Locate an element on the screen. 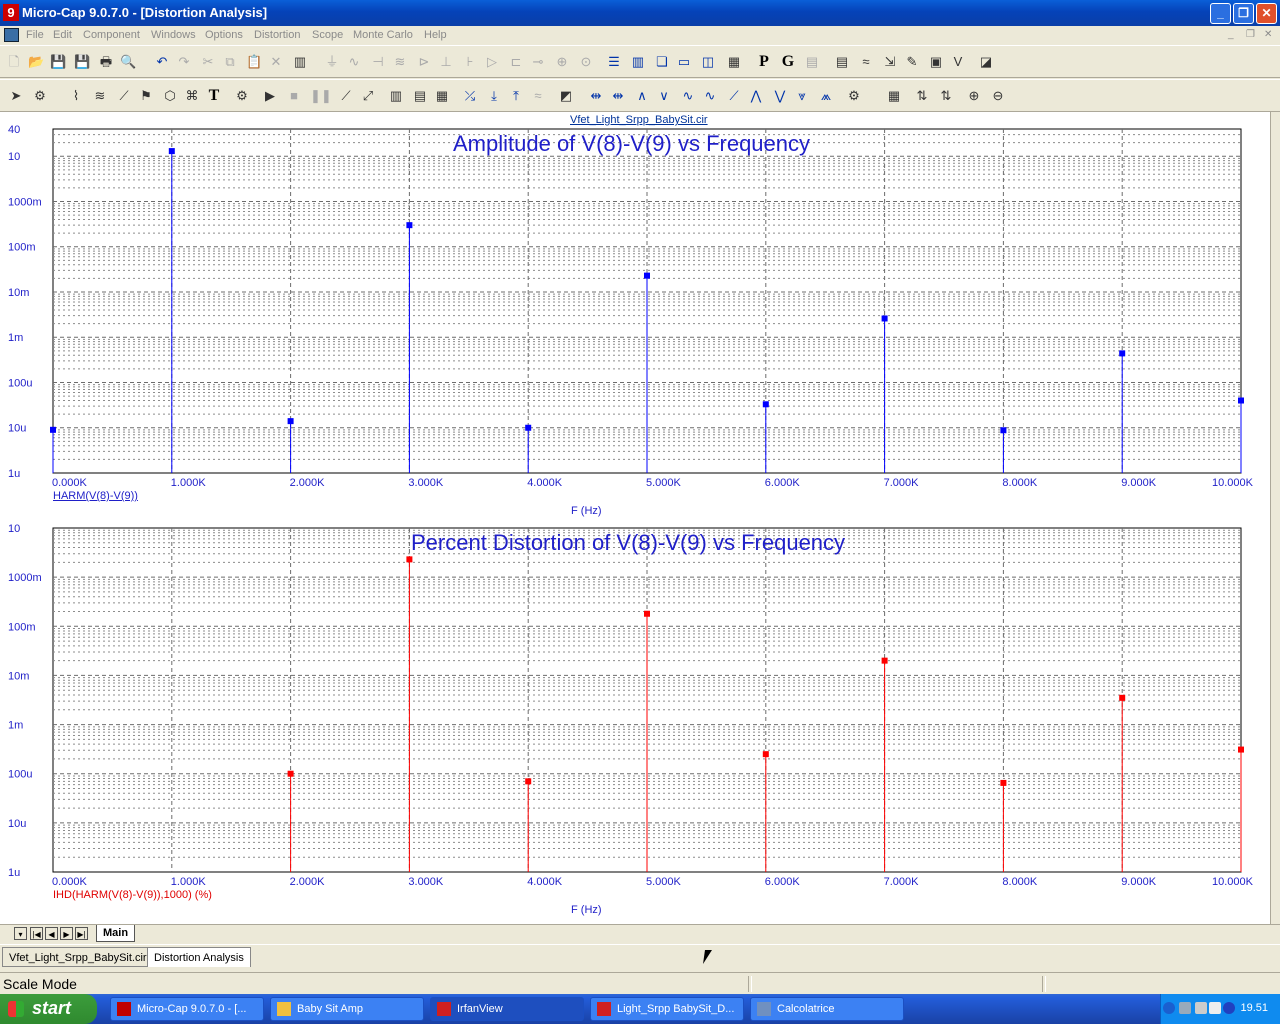 The height and width of the screenshot is (1024, 1280). scale-line-icon: ⤢ is located at coordinates (368, 96).